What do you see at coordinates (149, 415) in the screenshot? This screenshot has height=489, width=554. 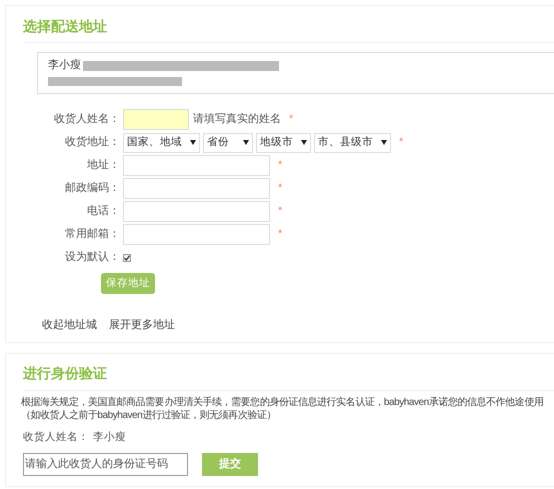 I see `notice-text: （如收货人之前于babyhaven进行过验证，则无须再次验证）` at bounding box center [149, 415].